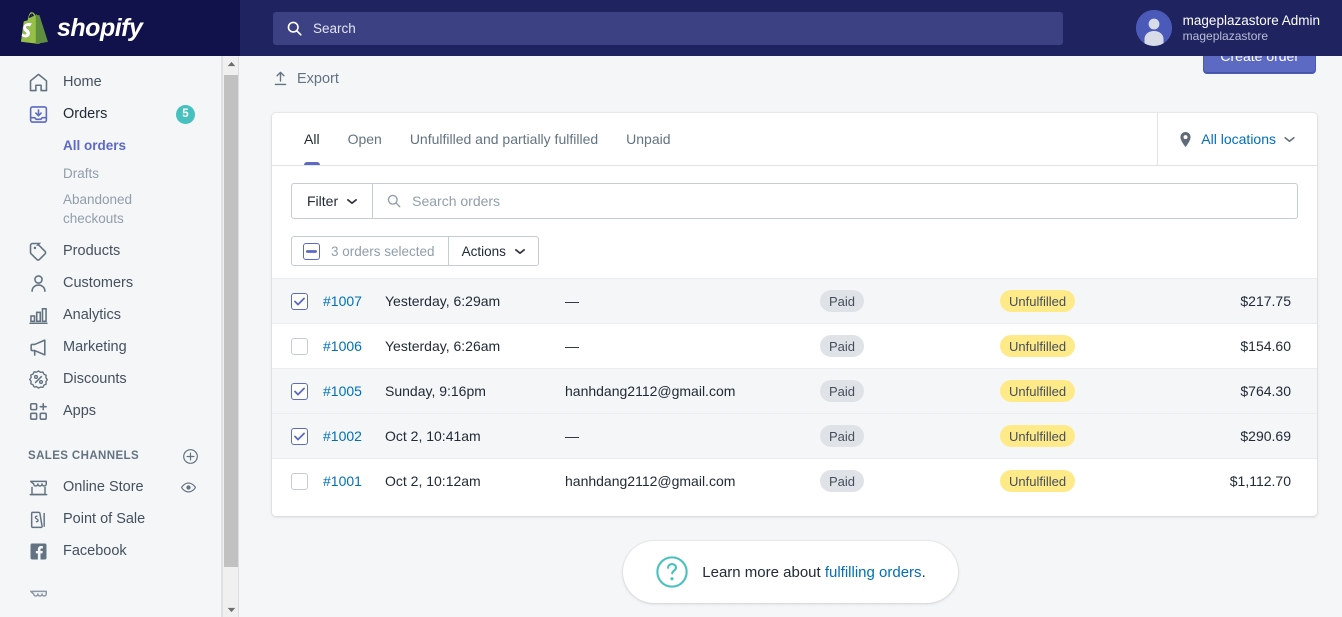 This screenshot has width=1342, height=617. I want to click on order-number: #1007, so click(354, 301).